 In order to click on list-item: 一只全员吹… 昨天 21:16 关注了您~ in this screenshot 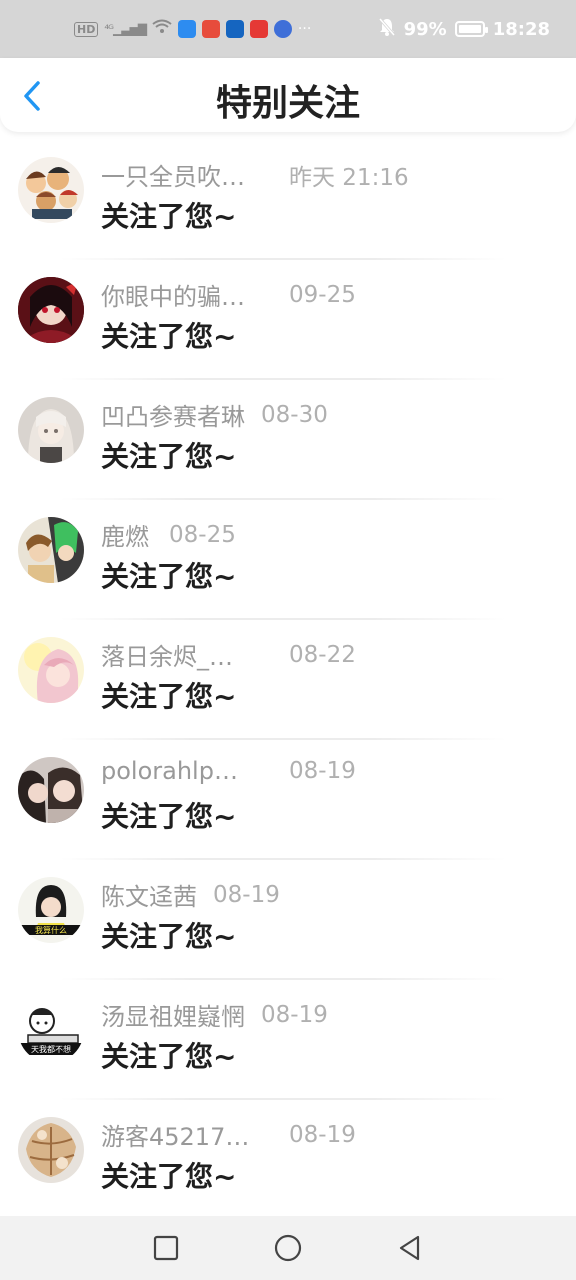, I will do `click(288, 200)`.